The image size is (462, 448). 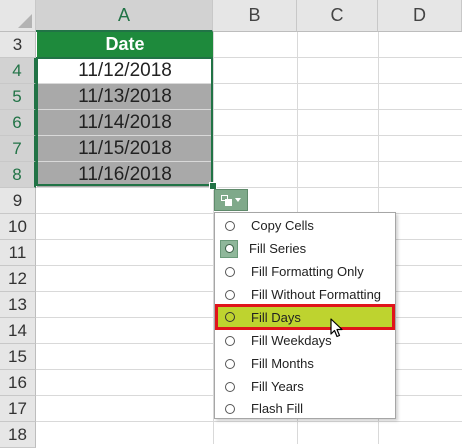 What do you see at coordinates (238, 200) in the screenshot?
I see `caret-down-icon` at bounding box center [238, 200].